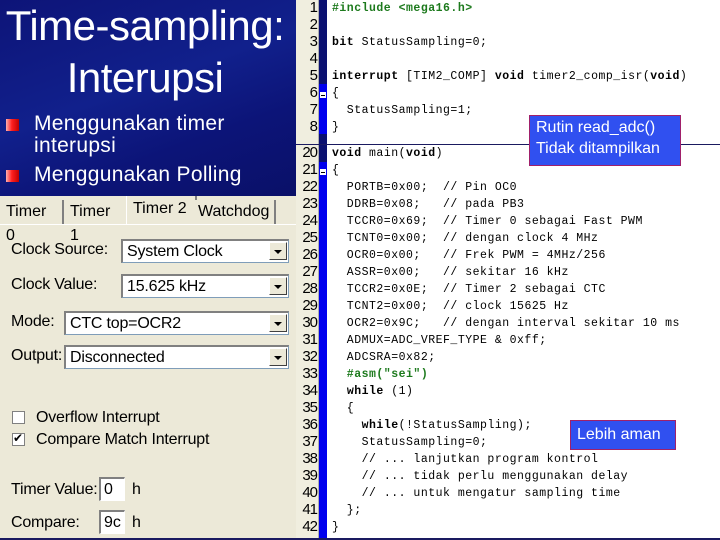 Image resolution: width=720 pixels, height=540 pixels. I want to click on callout-line: Tidak ditampilkan, so click(598, 148).